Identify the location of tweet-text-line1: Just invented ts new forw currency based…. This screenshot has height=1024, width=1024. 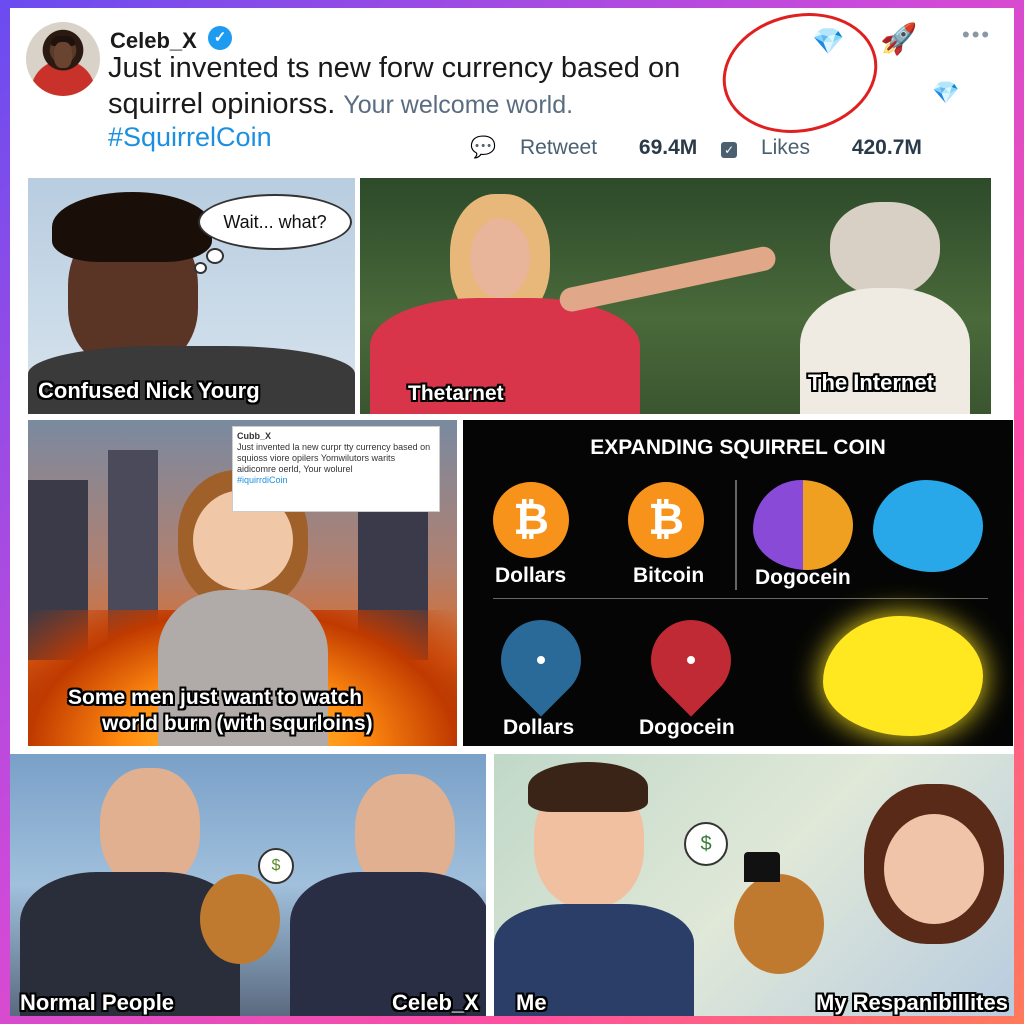
(394, 68).